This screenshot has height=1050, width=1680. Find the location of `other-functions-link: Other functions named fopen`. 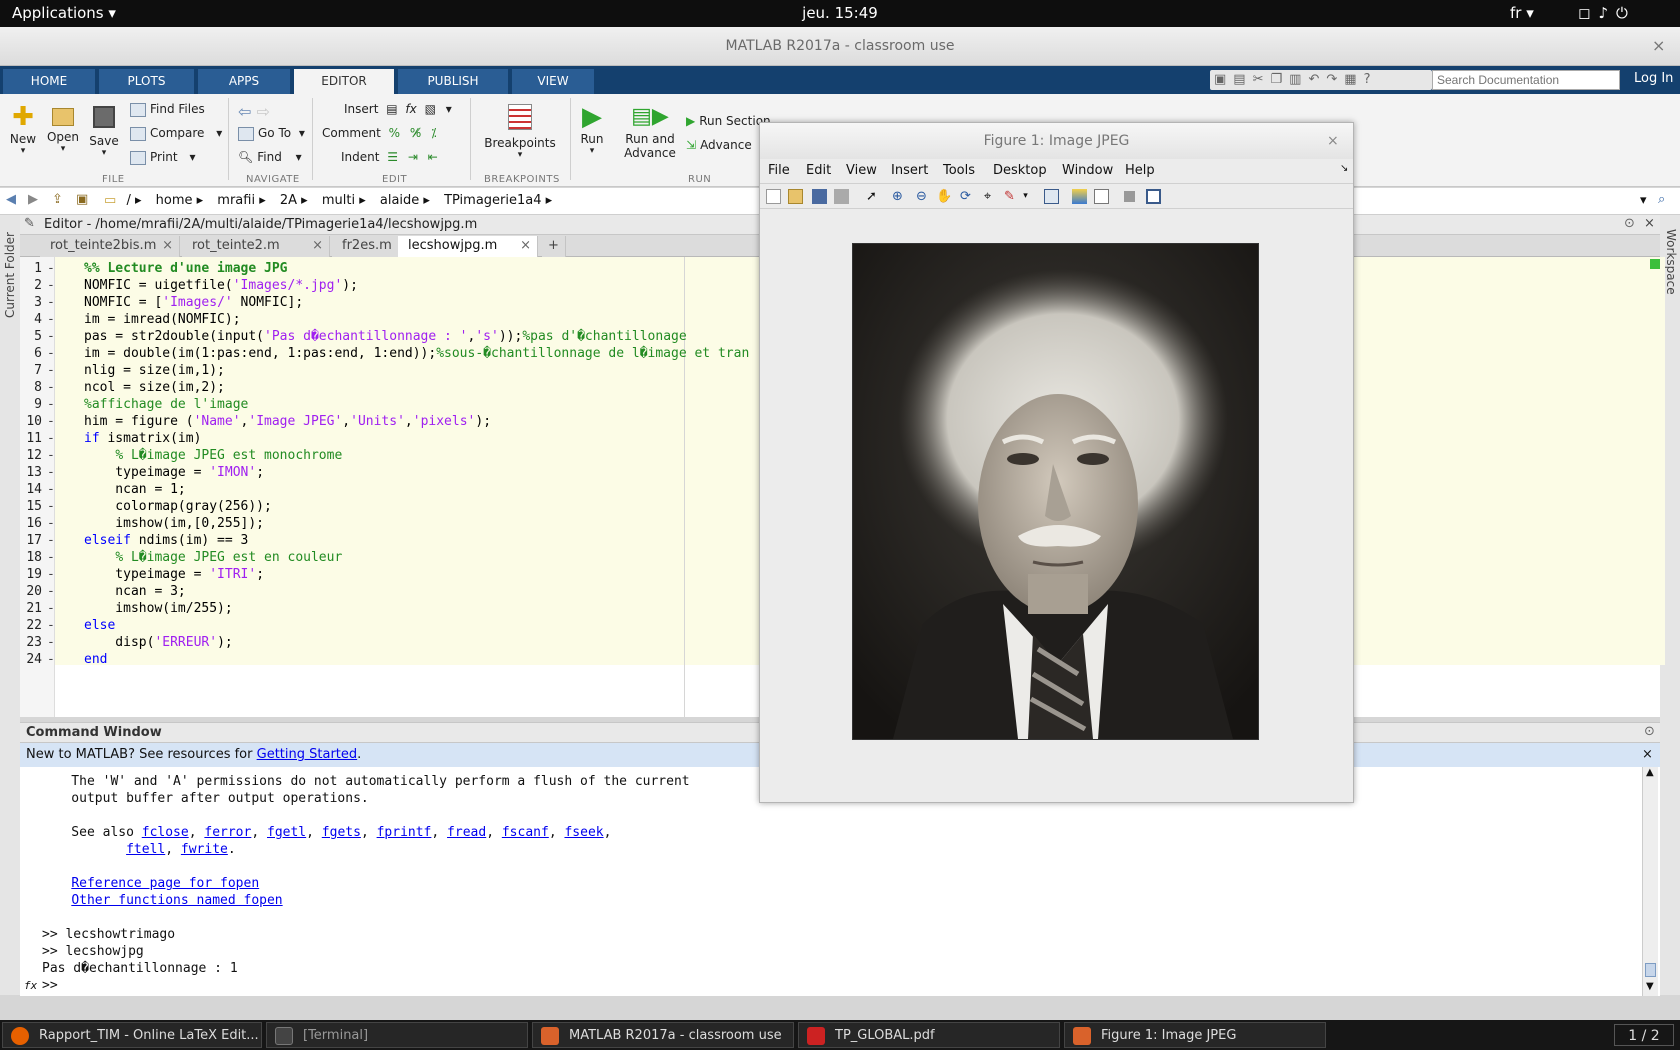

other-functions-link: Other functions named fopen is located at coordinates (176, 900).